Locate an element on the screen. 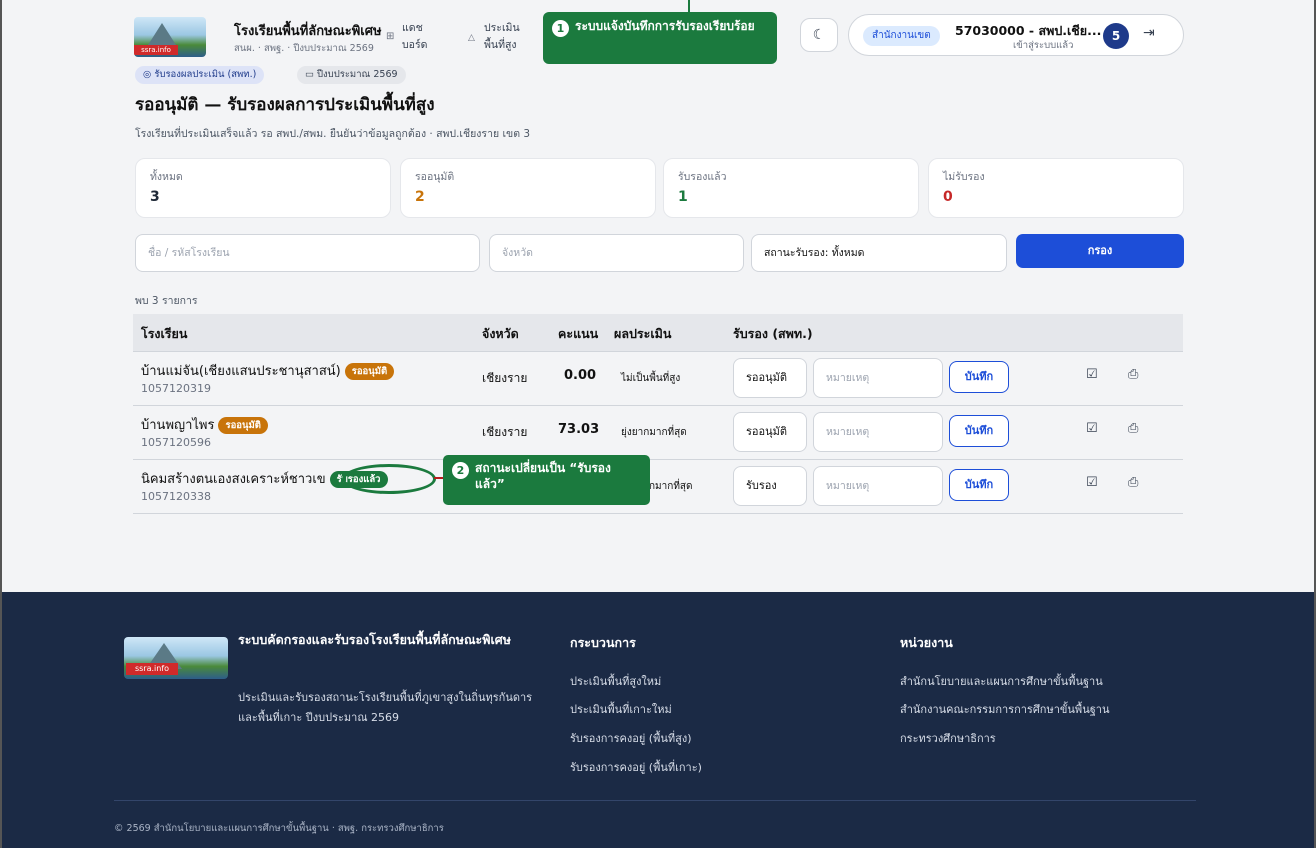 The image size is (1316, 848). score-cell: 73.03 is located at coordinates (579, 429).